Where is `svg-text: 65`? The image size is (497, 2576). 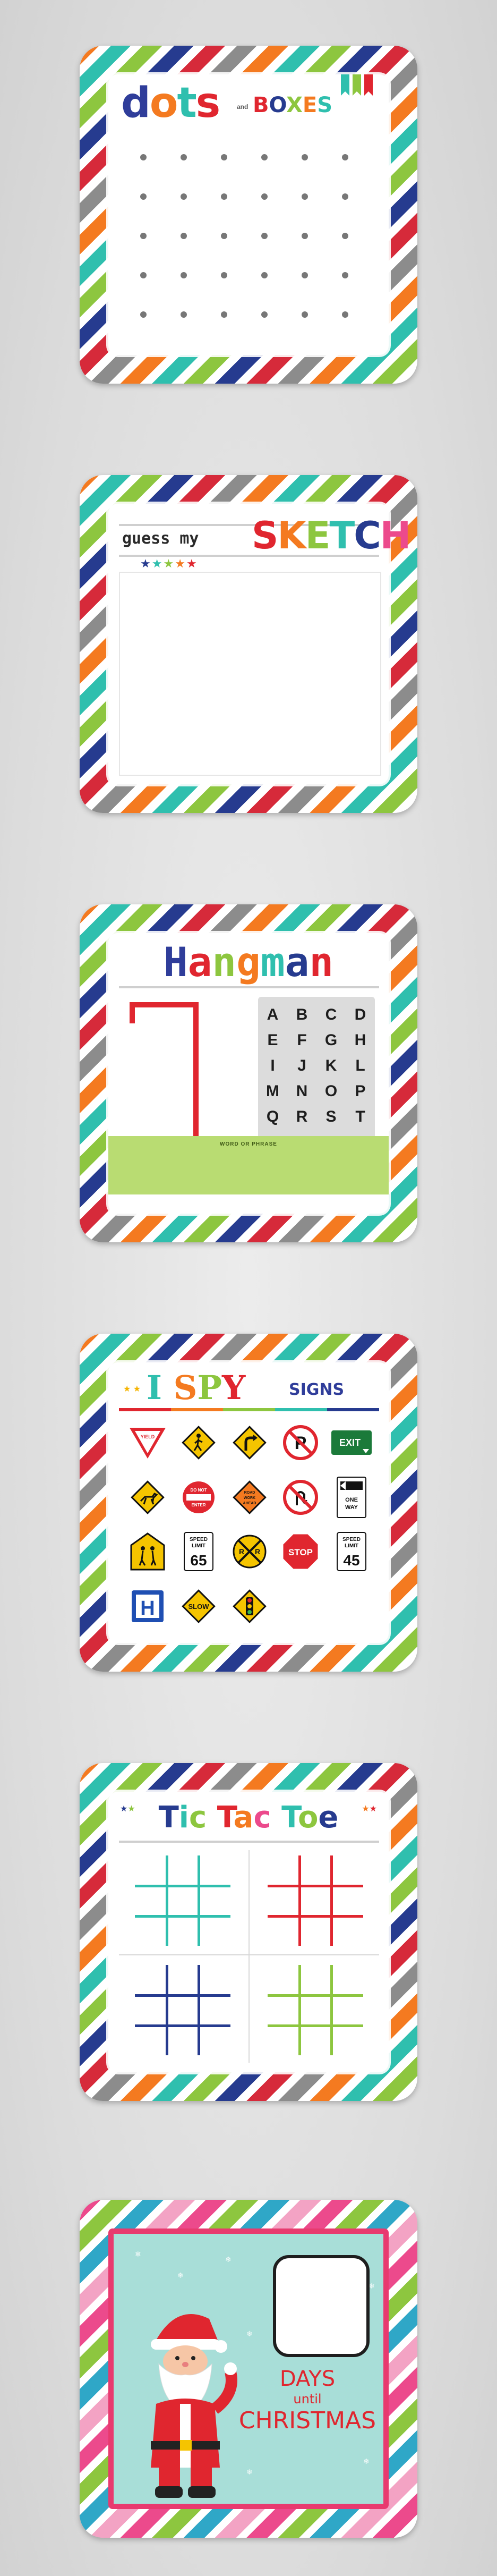 svg-text: 65 is located at coordinates (198, 1560).